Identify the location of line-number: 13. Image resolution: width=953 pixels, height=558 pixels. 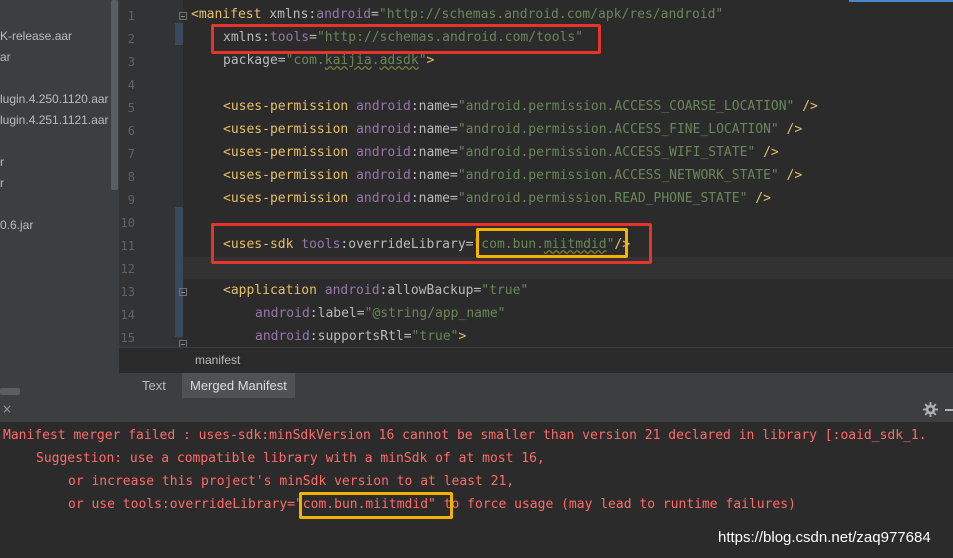
(127, 292).